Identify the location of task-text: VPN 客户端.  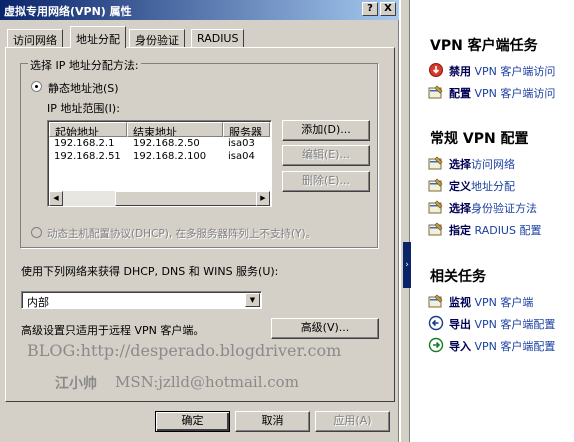
(504, 302).